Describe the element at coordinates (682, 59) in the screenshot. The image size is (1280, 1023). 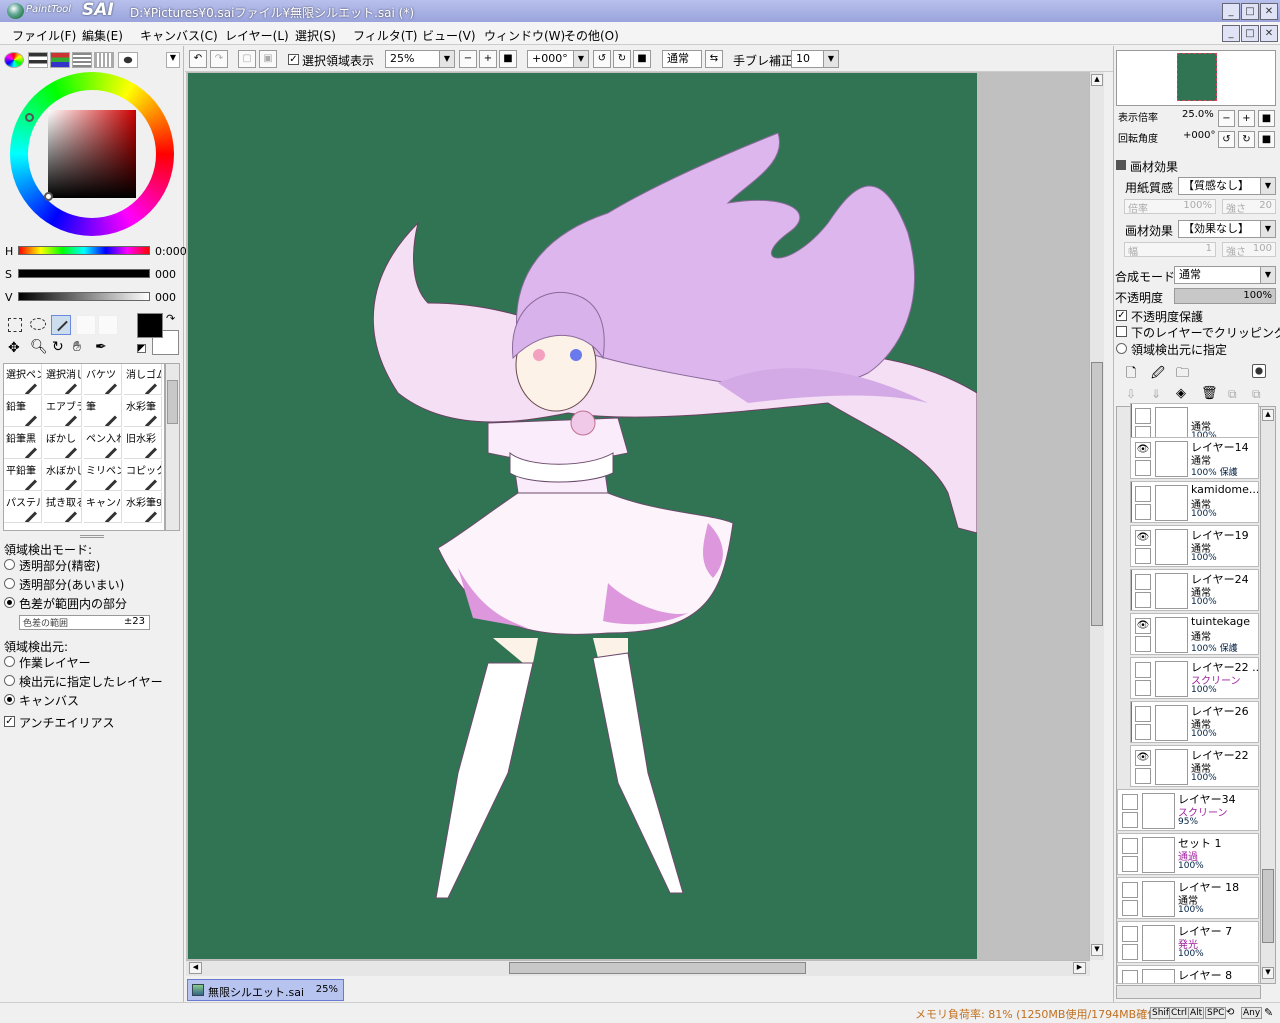
I see `blend-mode-button: 通常` at that location.